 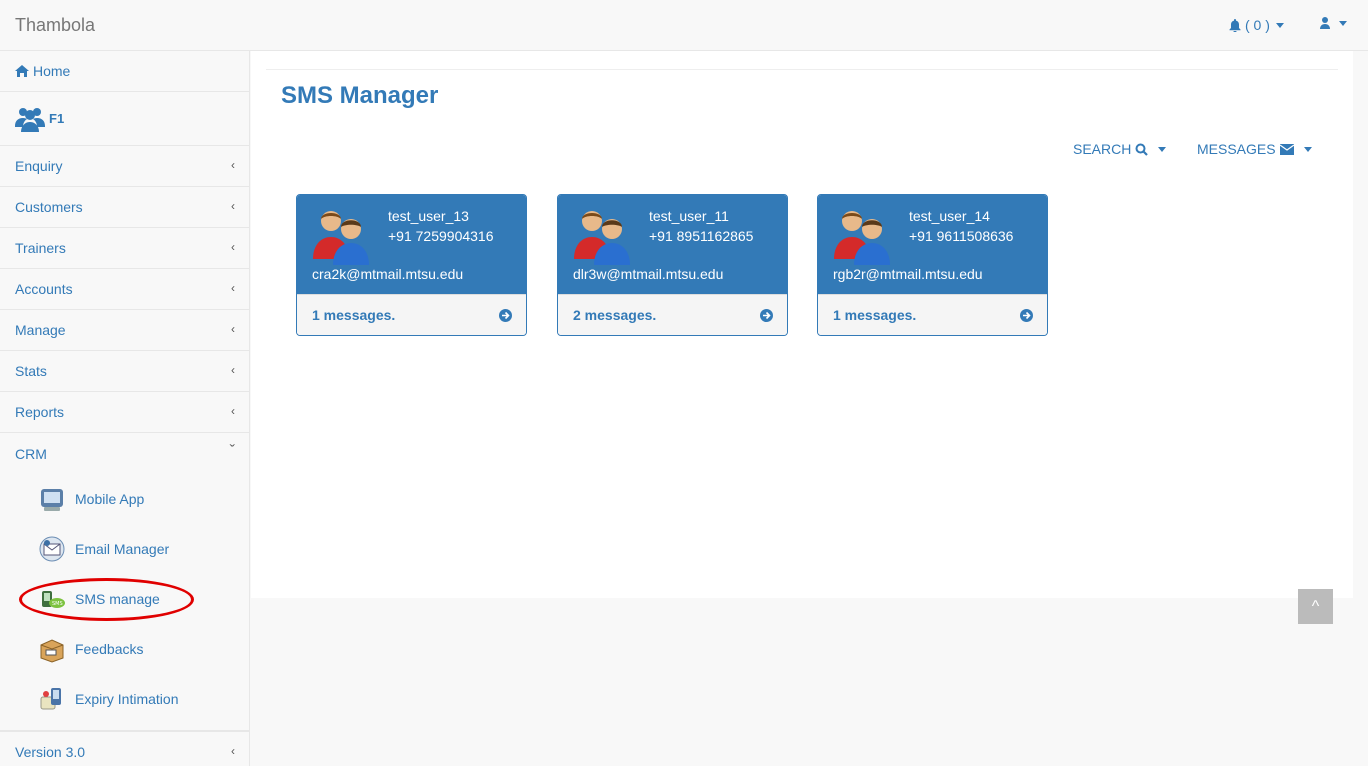 I want to click on sidebar-subitem-expiry-intimation: Expiry Intimation, so click(x=124, y=699).